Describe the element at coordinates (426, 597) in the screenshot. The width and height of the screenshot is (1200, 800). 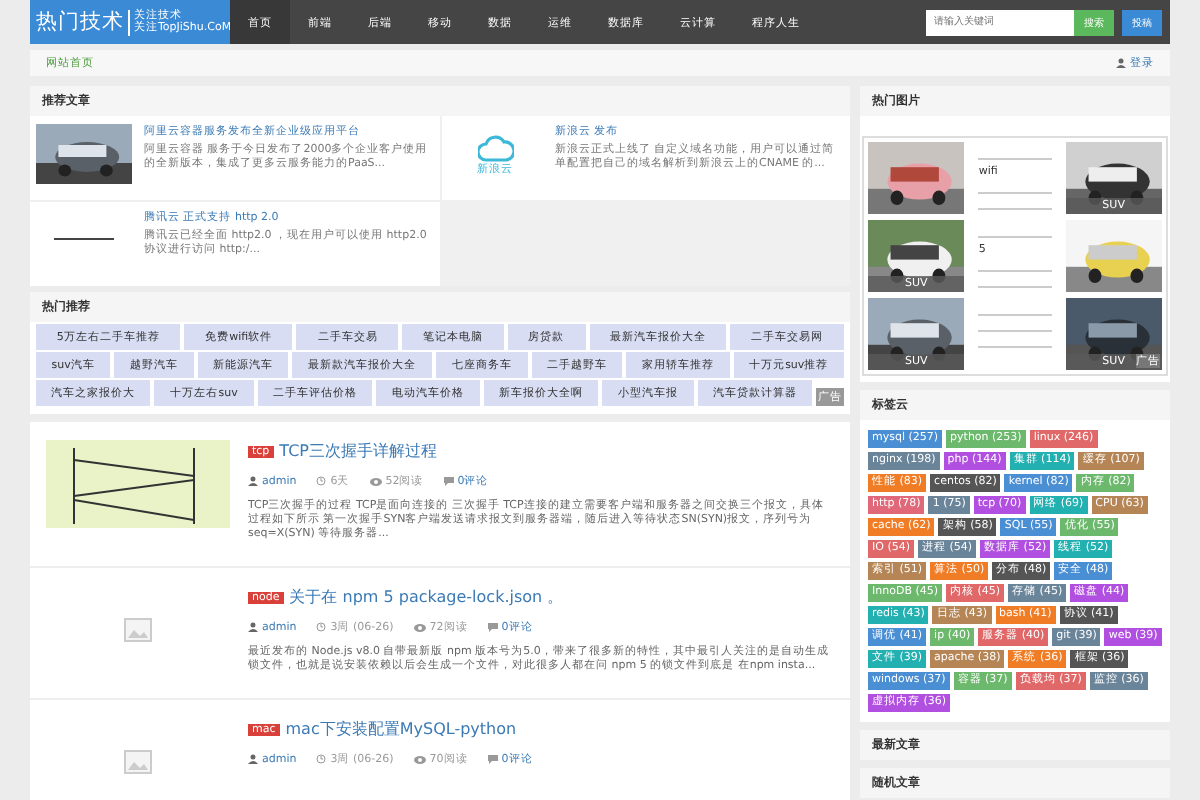
I see `article-title-link: 关于在 npm 5 package-lock.json 。` at that location.